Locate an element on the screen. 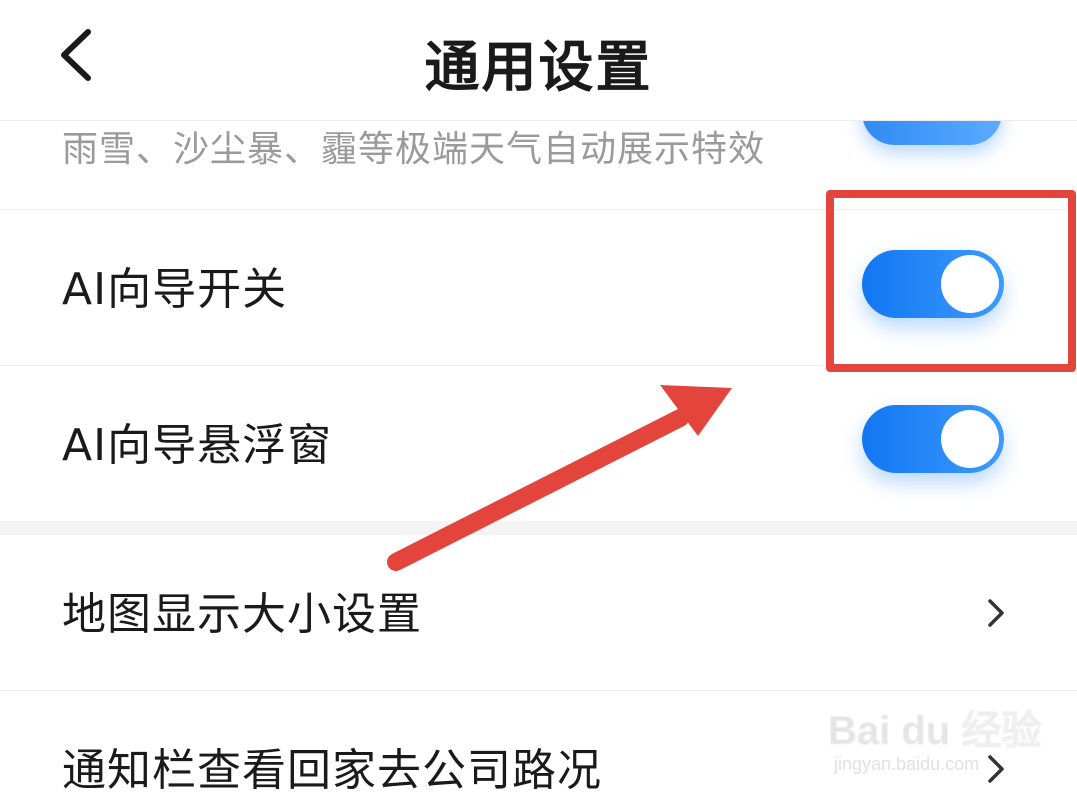 The height and width of the screenshot is (807, 1077). watermark-url: jingyan.baidu.com is located at coordinates (907, 764).